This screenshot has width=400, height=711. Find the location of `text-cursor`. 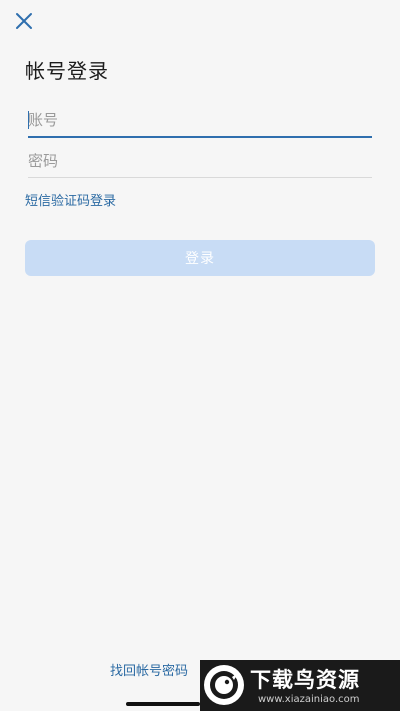

text-cursor is located at coordinates (28, 120).